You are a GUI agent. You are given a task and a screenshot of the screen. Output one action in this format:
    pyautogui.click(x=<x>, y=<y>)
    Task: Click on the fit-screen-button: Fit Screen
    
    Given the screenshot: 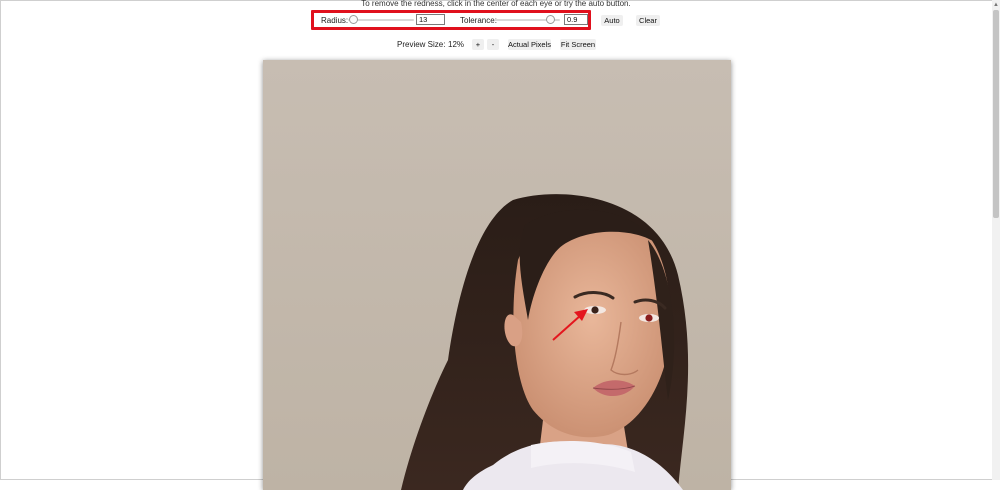 What is the action you would take?
    pyautogui.click(x=578, y=44)
    